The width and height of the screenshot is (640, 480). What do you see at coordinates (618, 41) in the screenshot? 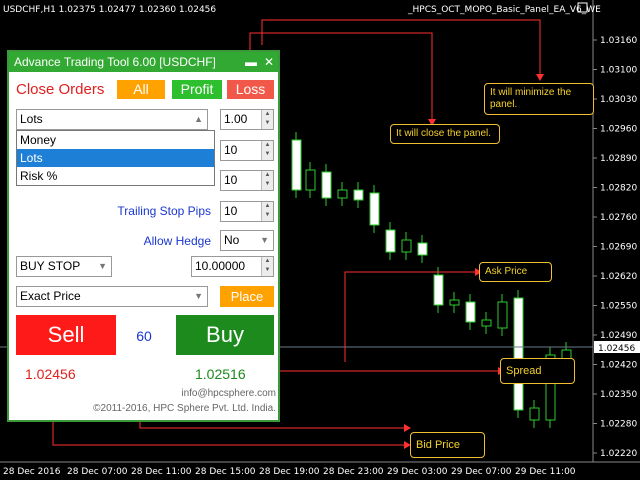
I see `price-tick-label: 1.03160` at bounding box center [618, 41].